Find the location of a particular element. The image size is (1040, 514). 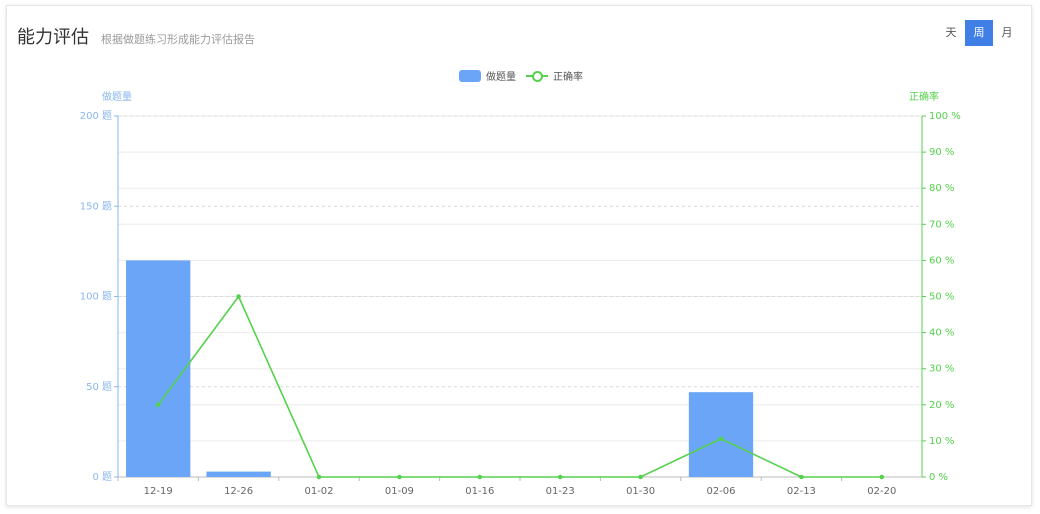

left-tick-label: 50 题 is located at coordinates (99, 387).